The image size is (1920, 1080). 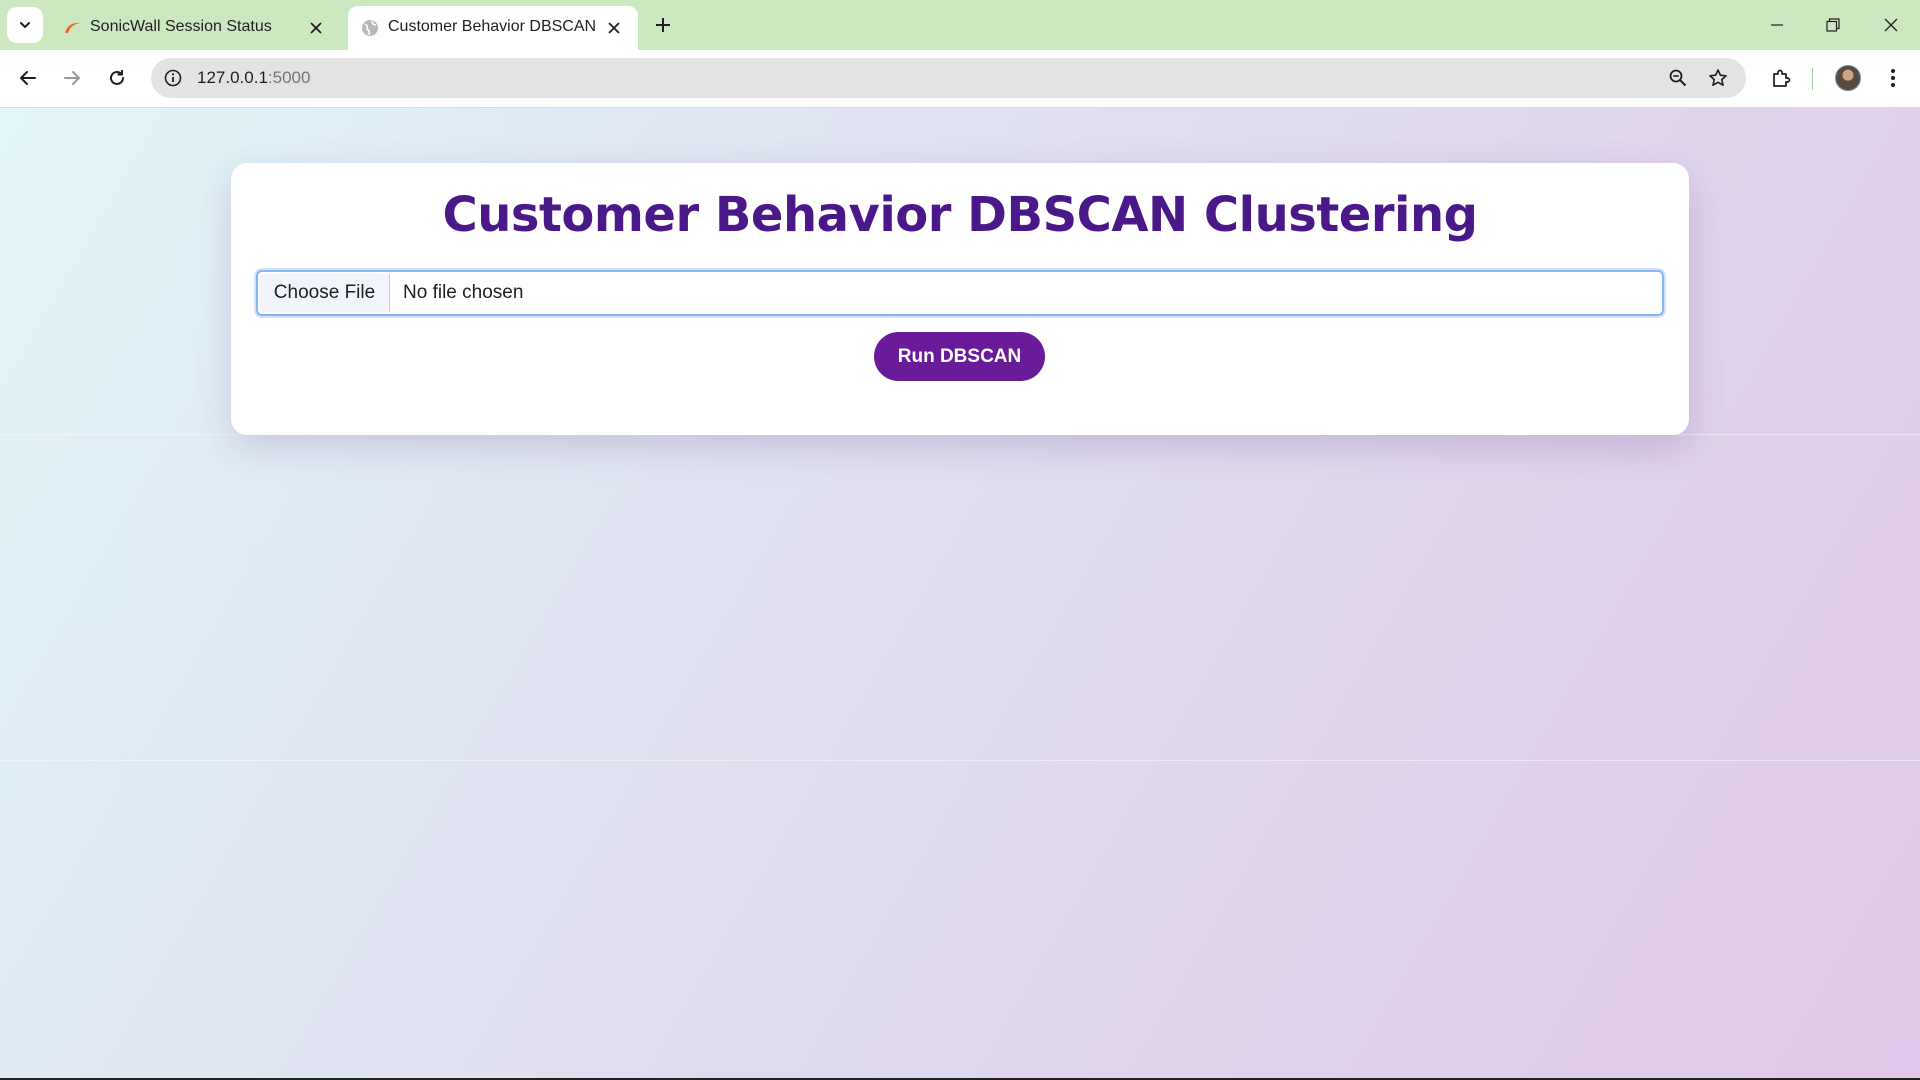 I want to click on browser-menu-button, so click(x=1893, y=78).